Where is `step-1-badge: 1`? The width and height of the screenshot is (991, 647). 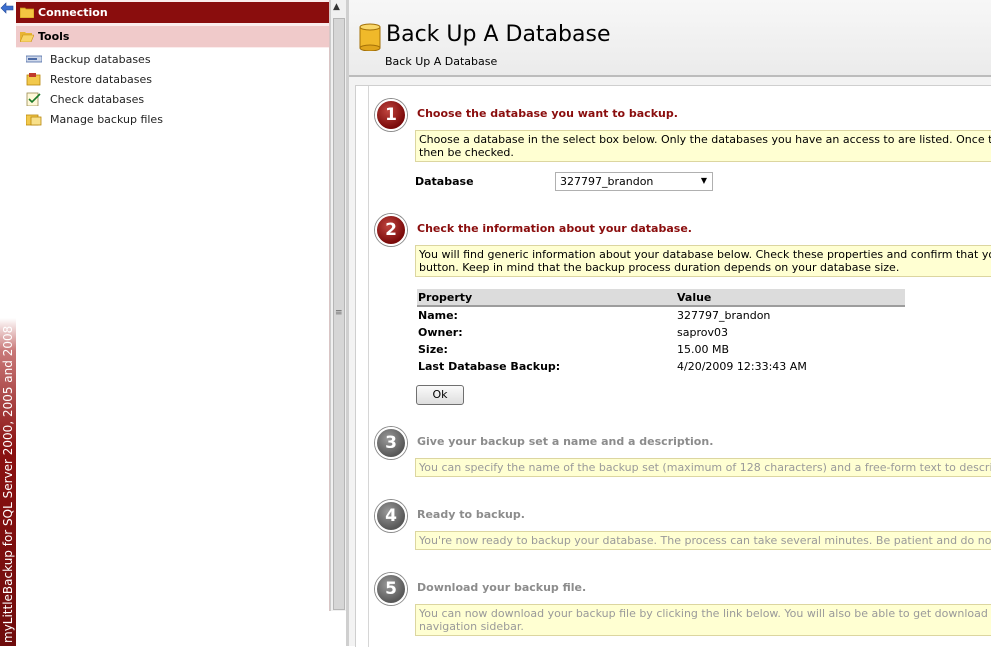
step-1-badge: 1 is located at coordinates (391, 115).